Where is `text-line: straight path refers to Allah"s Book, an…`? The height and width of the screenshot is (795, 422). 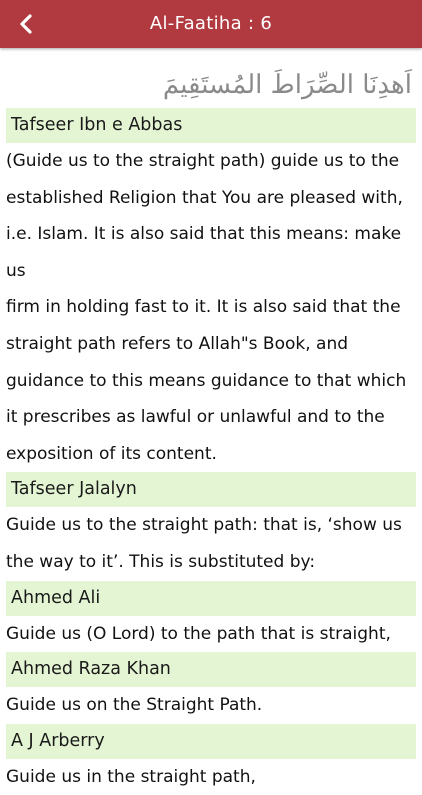
text-line: straight path refers to Allah"s Book, an… is located at coordinates (177, 343).